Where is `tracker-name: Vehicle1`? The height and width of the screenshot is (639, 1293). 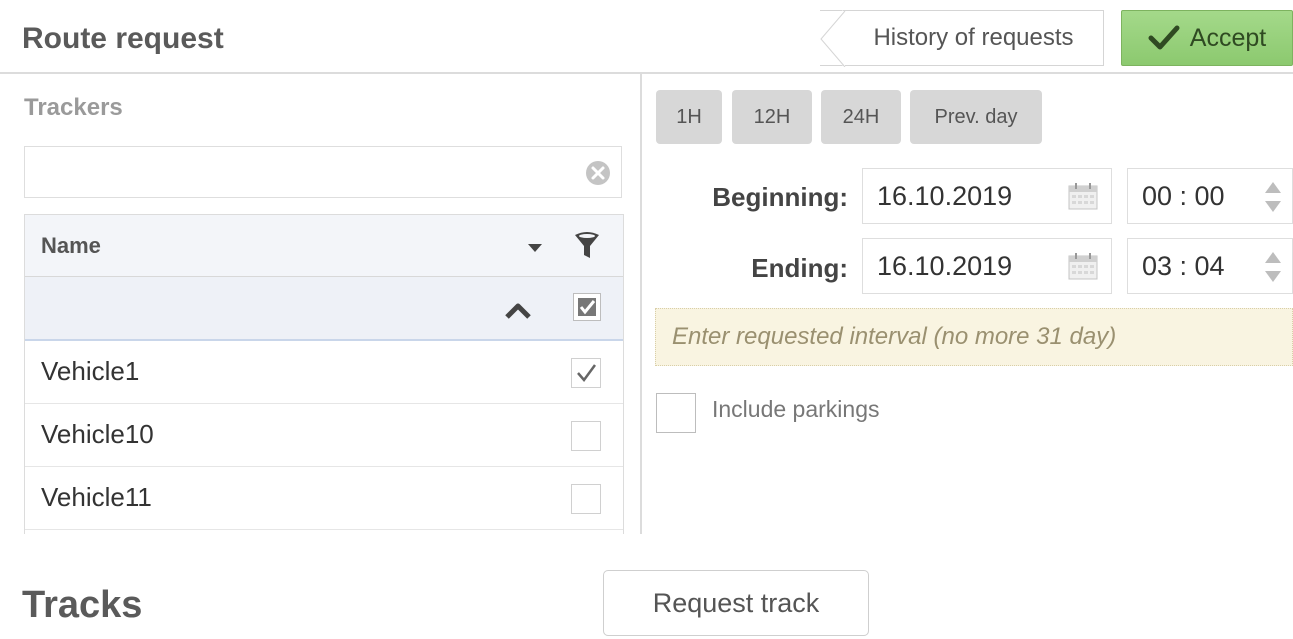 tracker-name: Vehicle1 is located at coordinates (90, 371).